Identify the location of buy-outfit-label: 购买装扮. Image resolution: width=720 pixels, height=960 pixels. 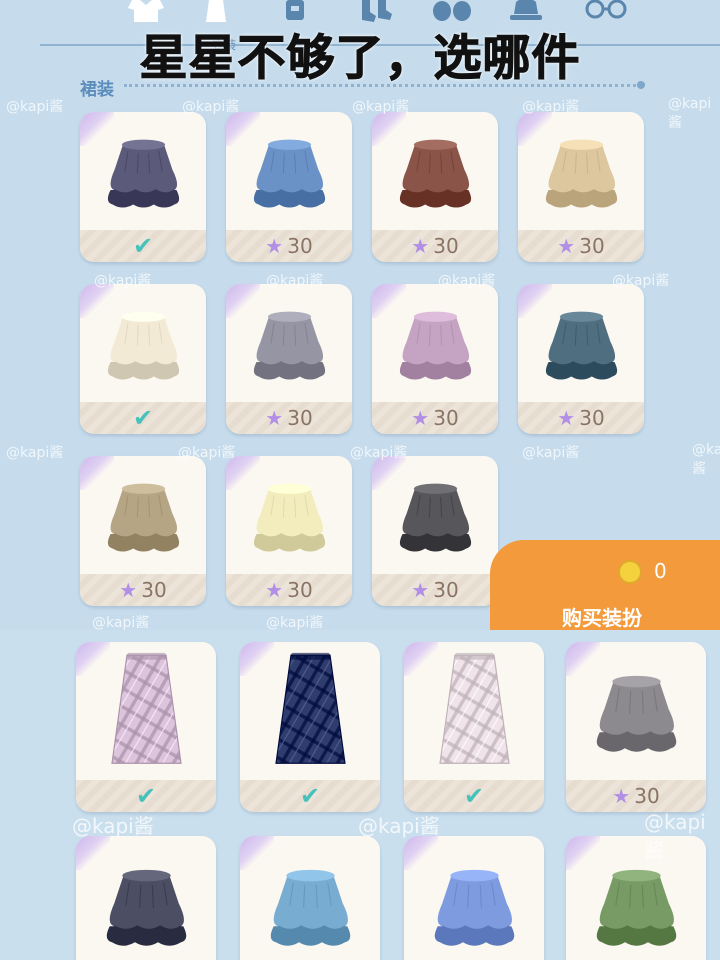
(602, 618).